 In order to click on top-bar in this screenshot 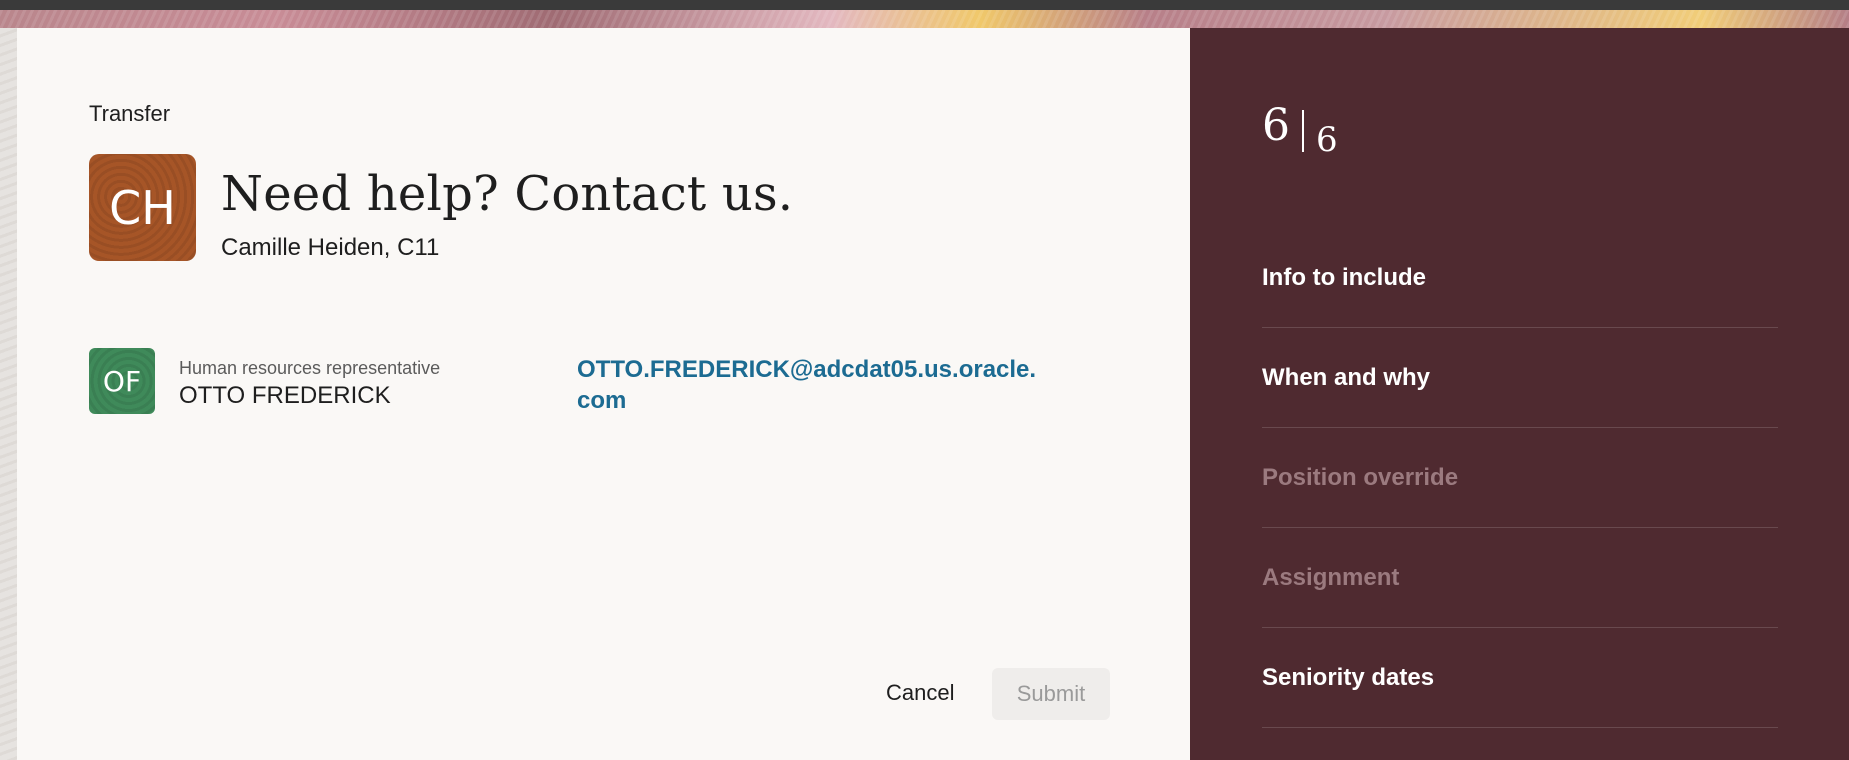, I will do `click(924, 5)`.